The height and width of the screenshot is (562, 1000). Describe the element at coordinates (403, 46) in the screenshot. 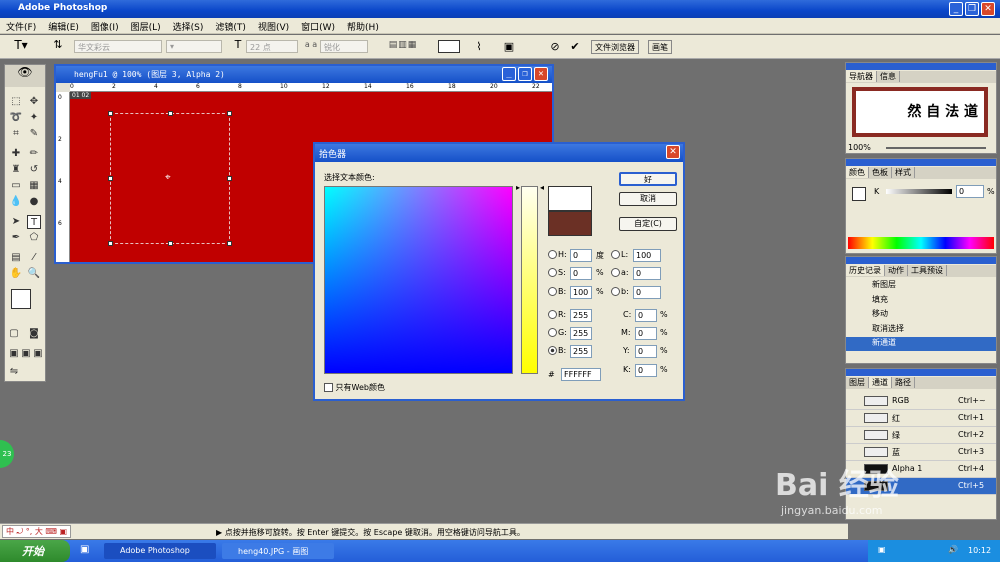

I see `align-buttons-icon: ▤▥▦` at that location.